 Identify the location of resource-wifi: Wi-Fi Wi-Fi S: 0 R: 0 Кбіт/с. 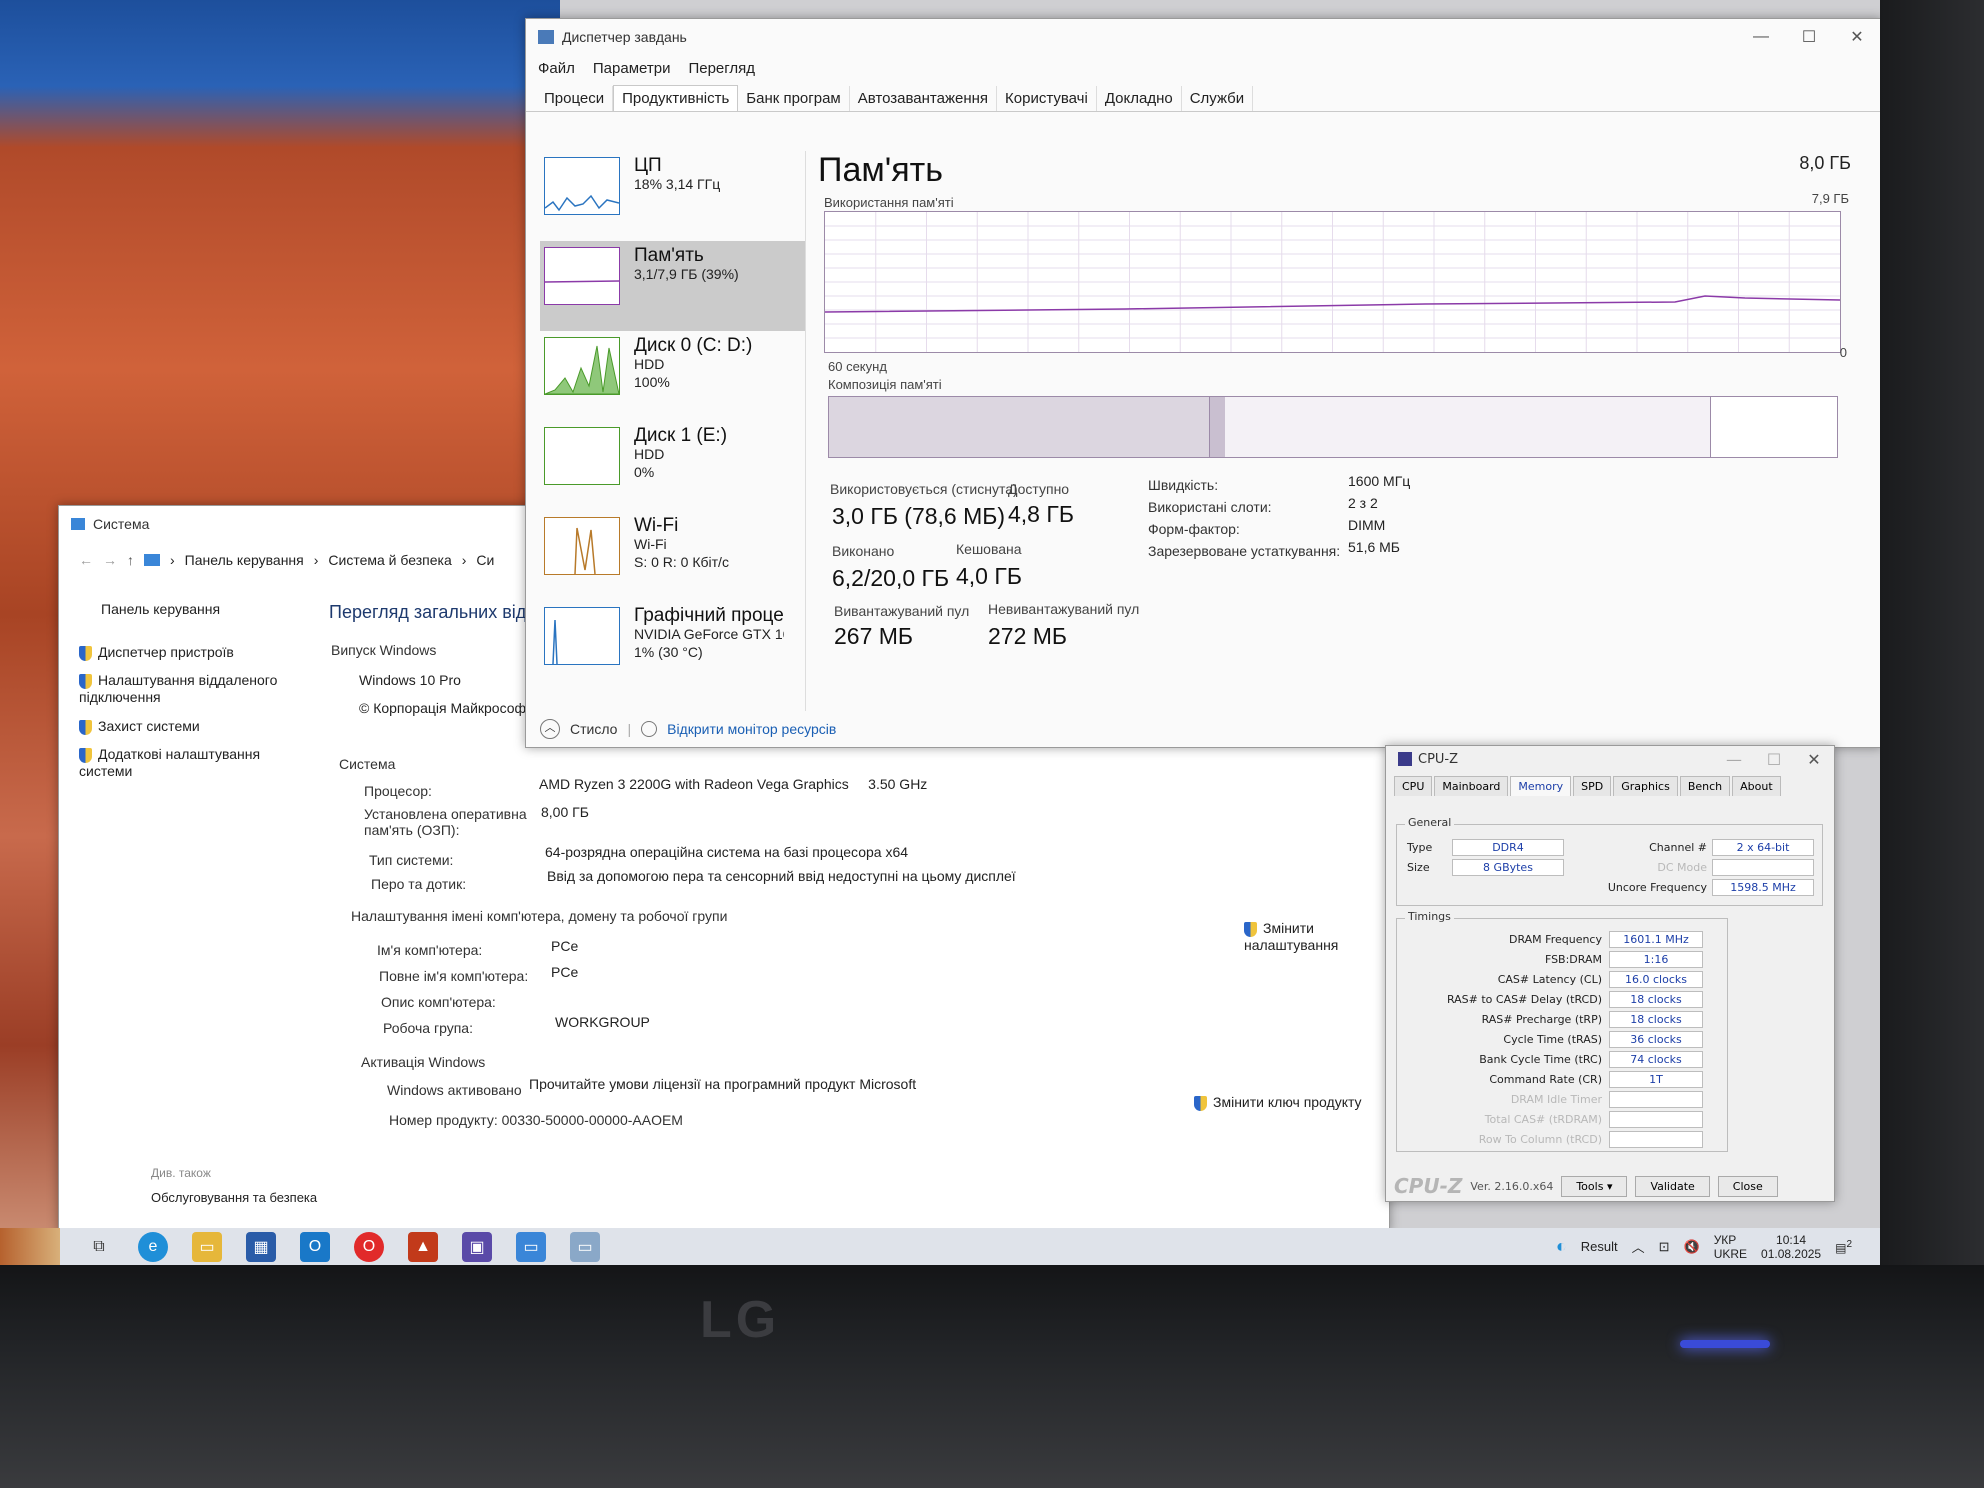
(672, 556).